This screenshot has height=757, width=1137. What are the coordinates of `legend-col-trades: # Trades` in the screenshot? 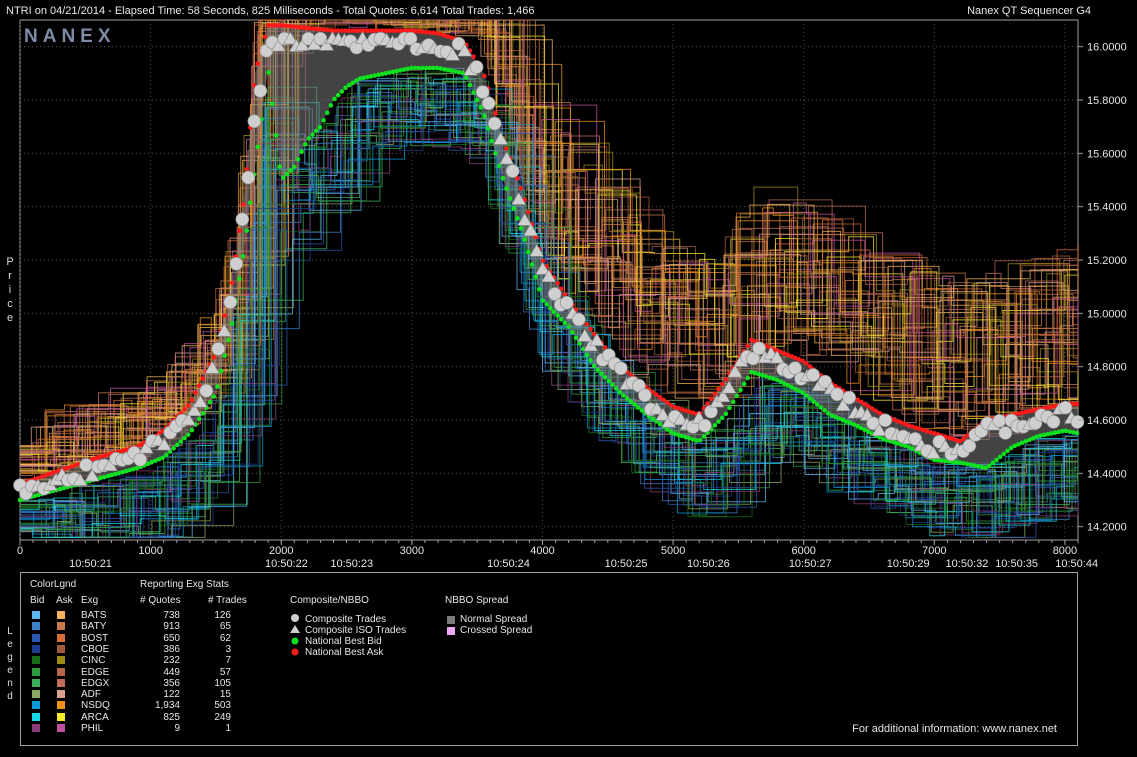 It's located at (227, 600).